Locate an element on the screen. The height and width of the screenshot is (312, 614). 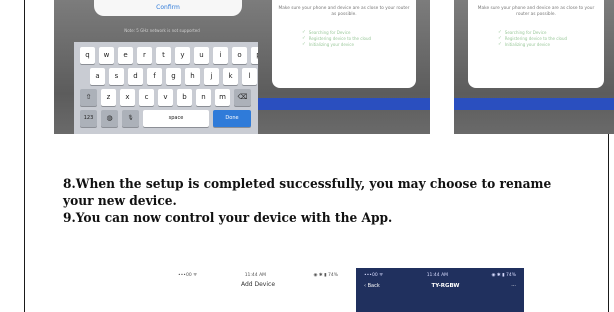
key: e is located at coordinates (125, 55).